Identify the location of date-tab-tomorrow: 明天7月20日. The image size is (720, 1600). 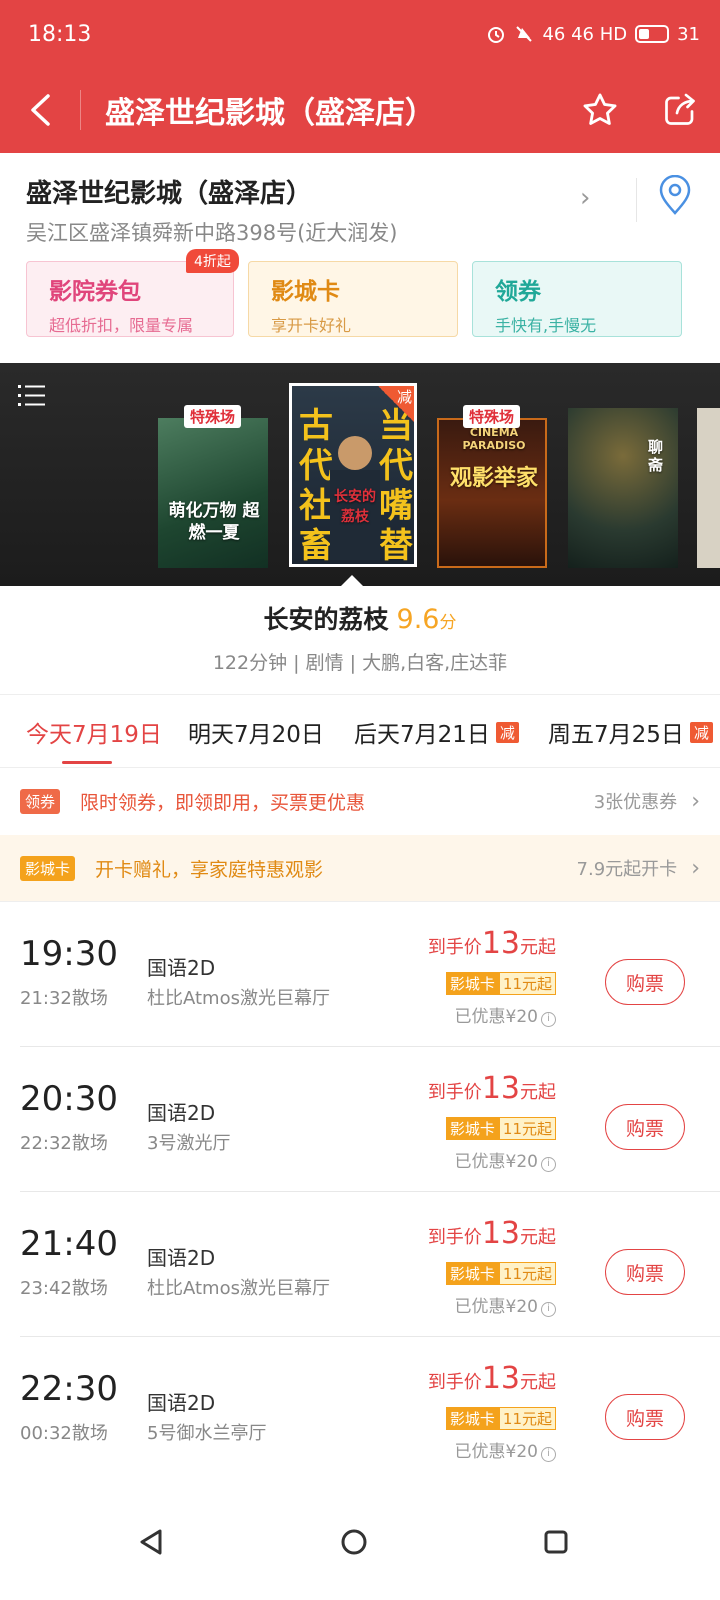
(256, 732).